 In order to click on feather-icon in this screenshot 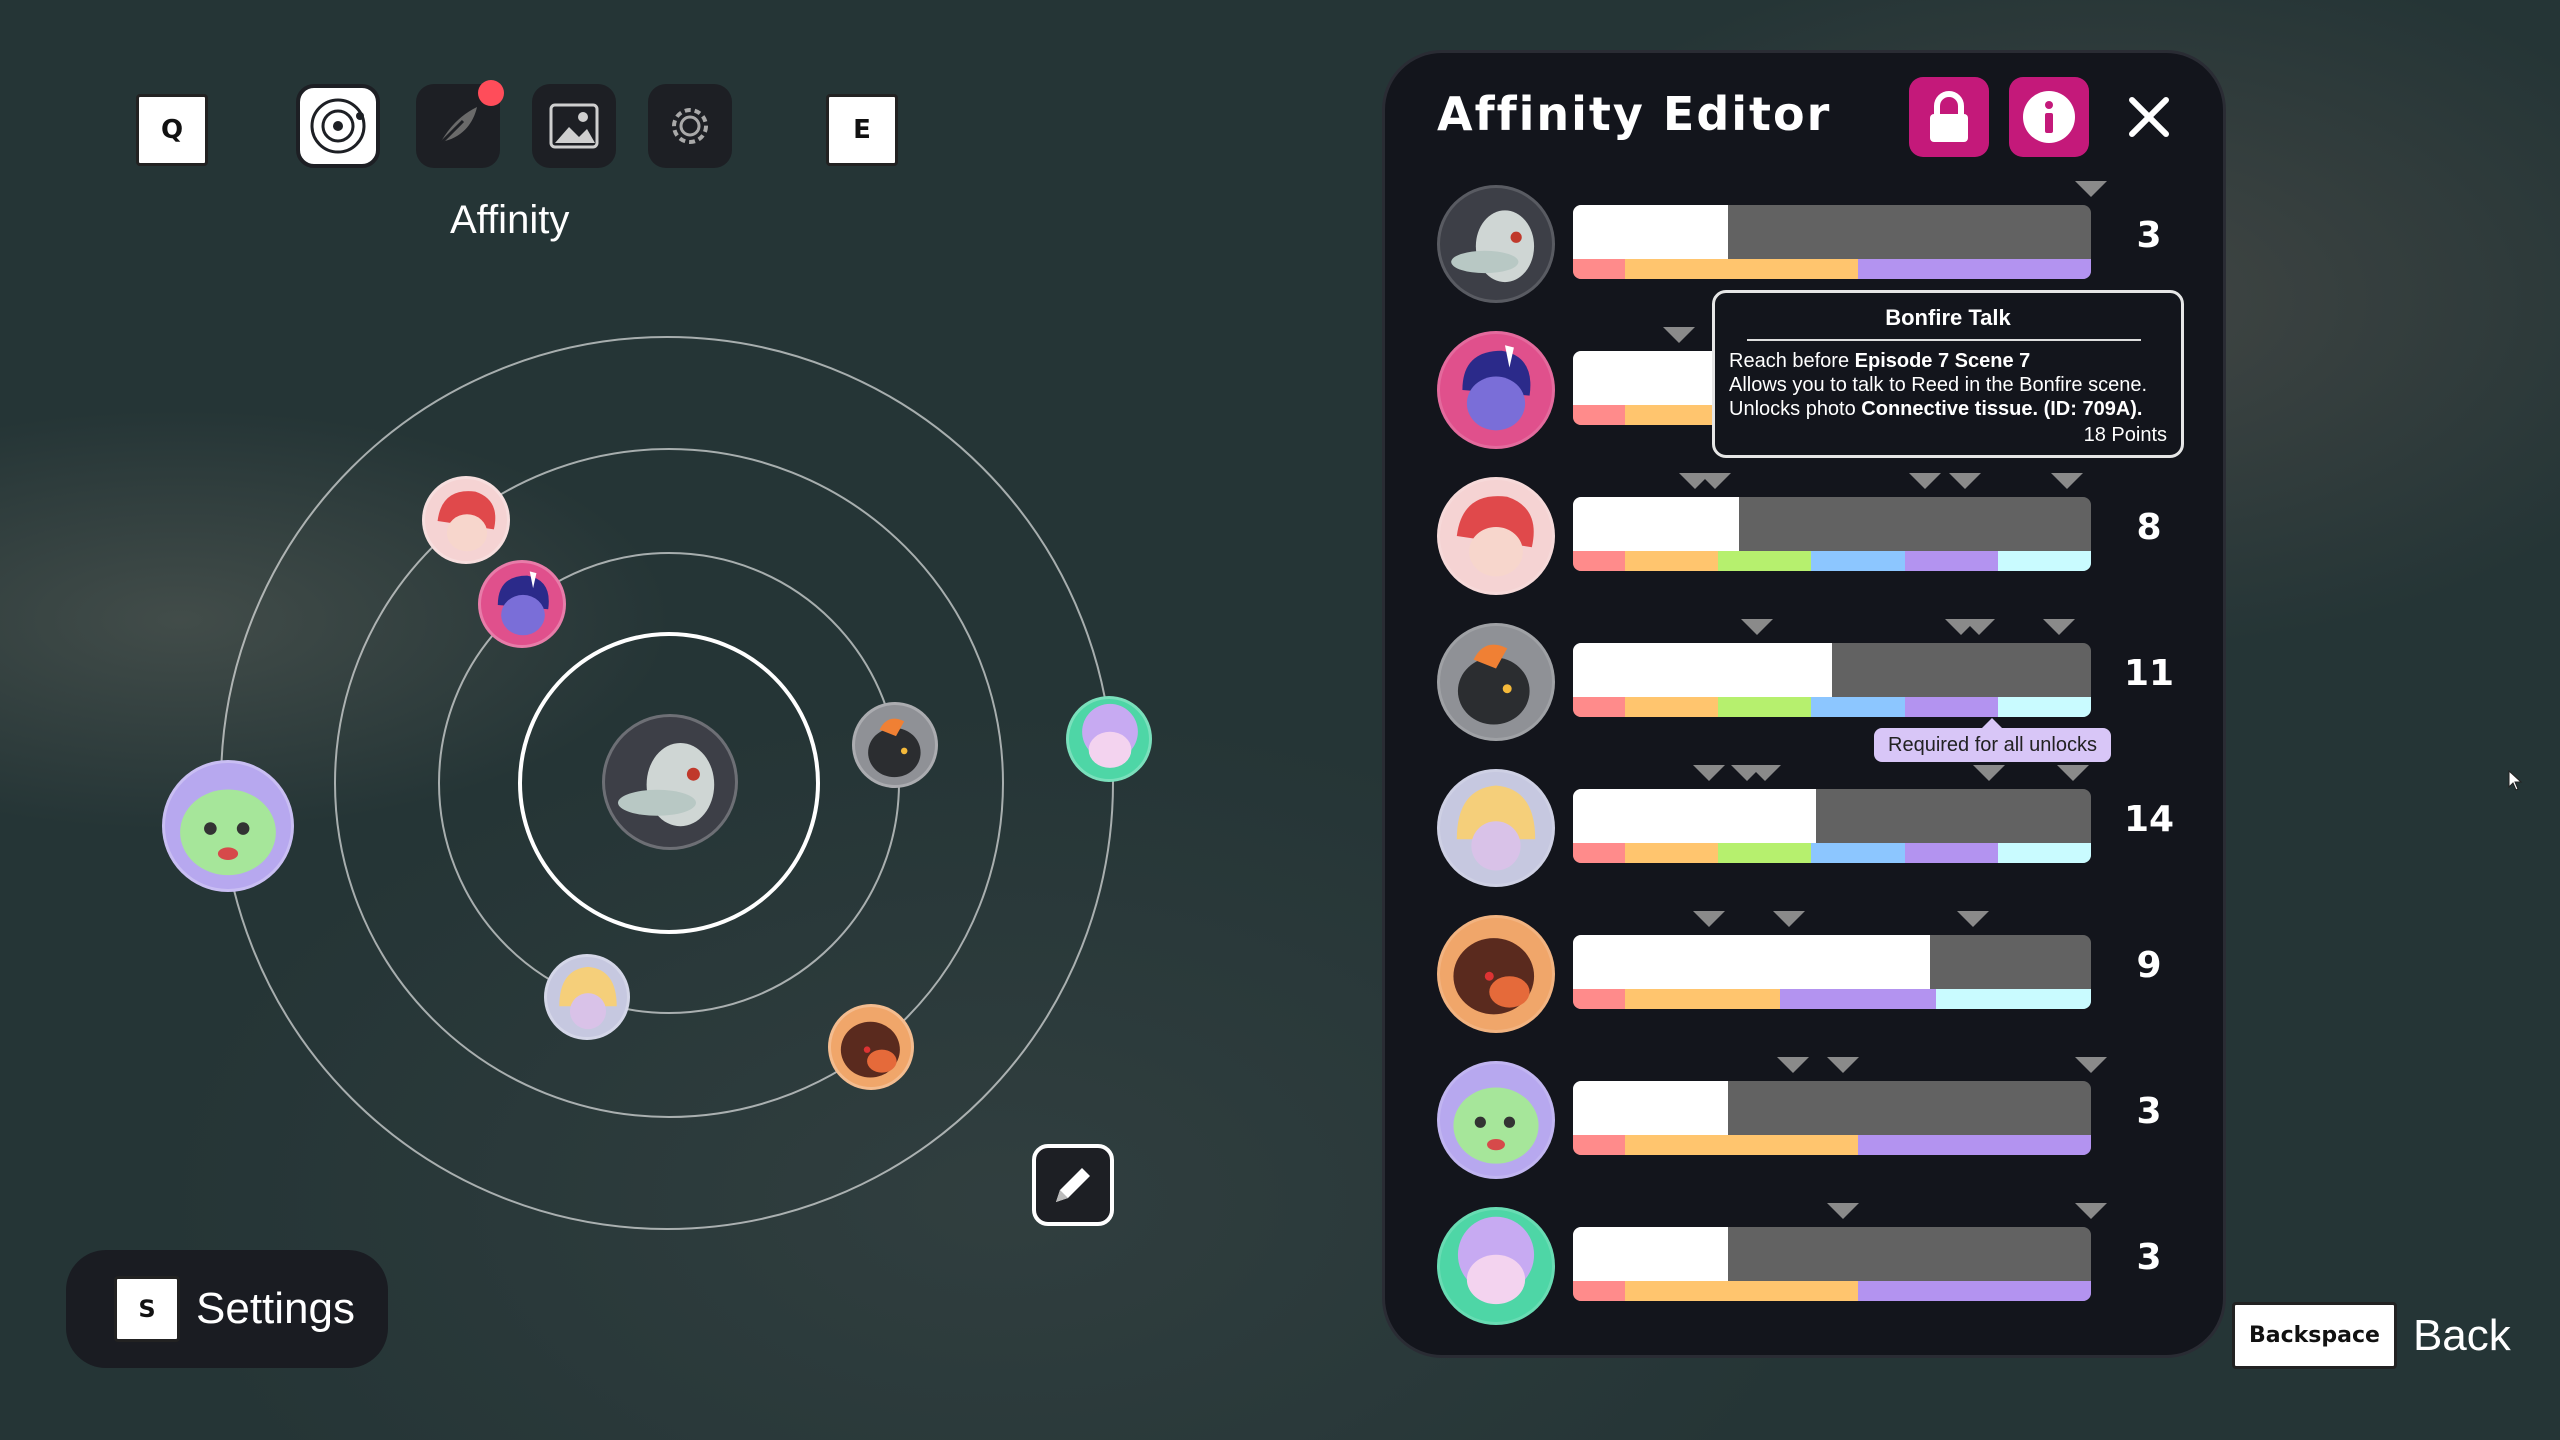, I will do `click(457, 127)`.